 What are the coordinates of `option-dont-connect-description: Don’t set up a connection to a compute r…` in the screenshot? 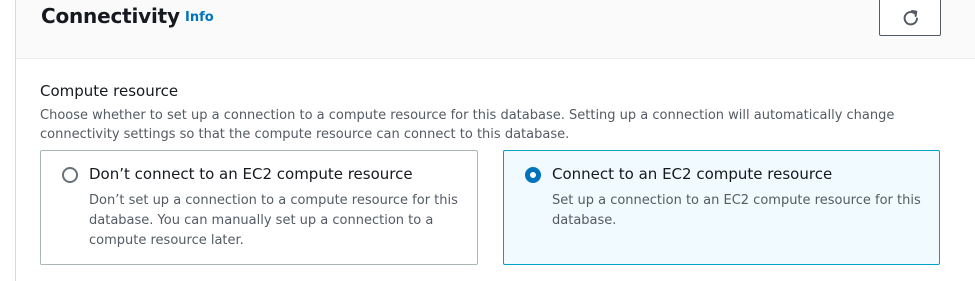 It's located at (273, 220).